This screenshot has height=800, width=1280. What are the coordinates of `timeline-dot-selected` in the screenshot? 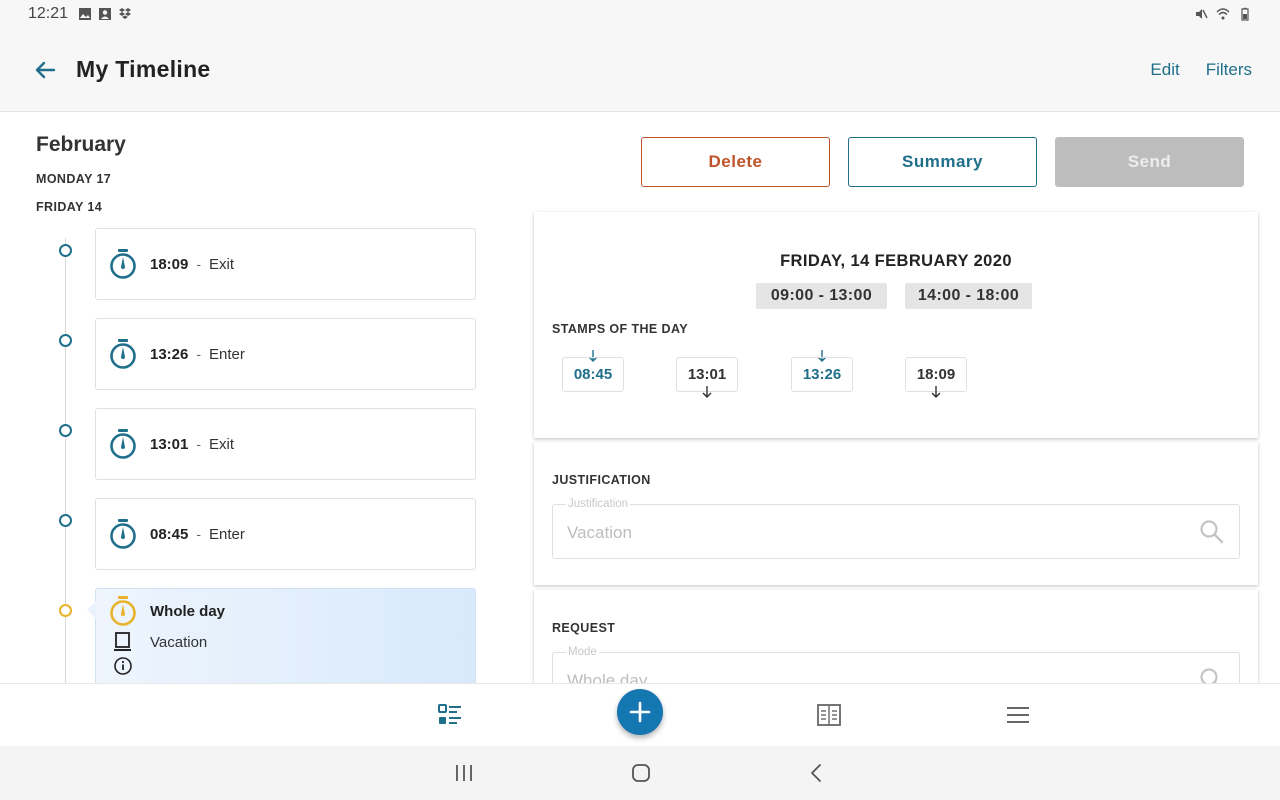 It's located at (65, 610).